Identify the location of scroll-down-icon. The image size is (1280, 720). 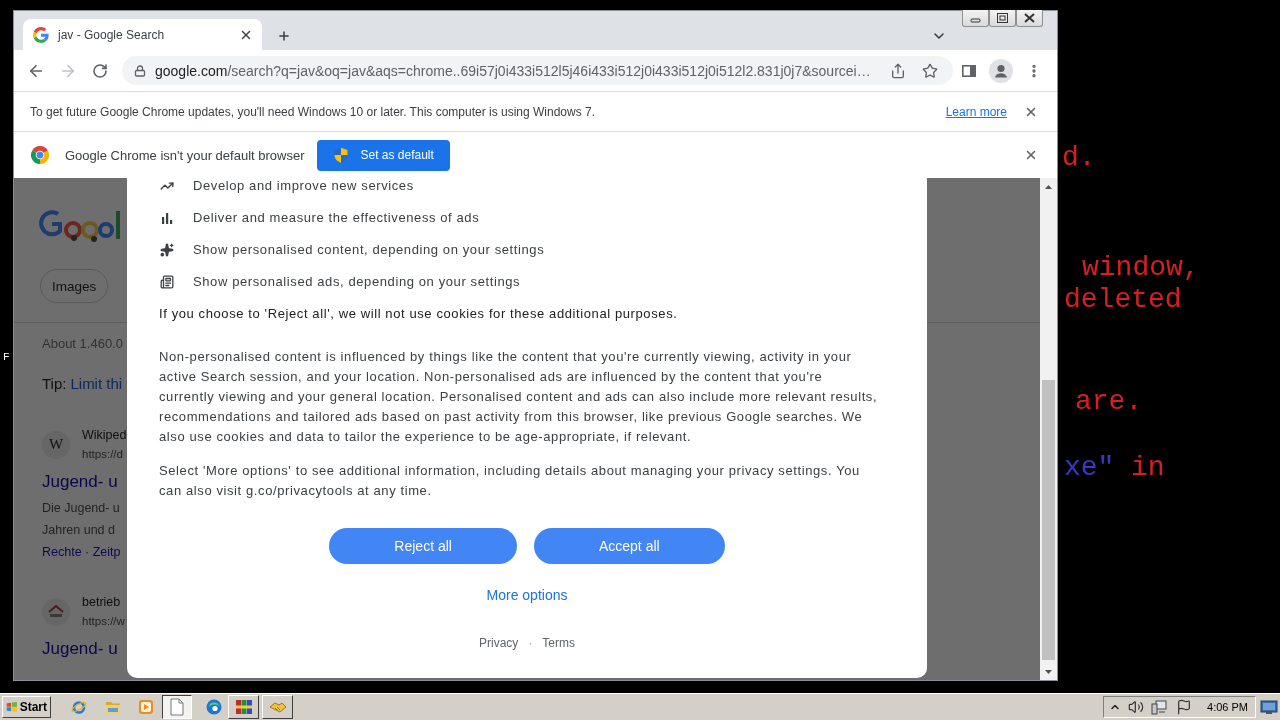
(1048, 671).